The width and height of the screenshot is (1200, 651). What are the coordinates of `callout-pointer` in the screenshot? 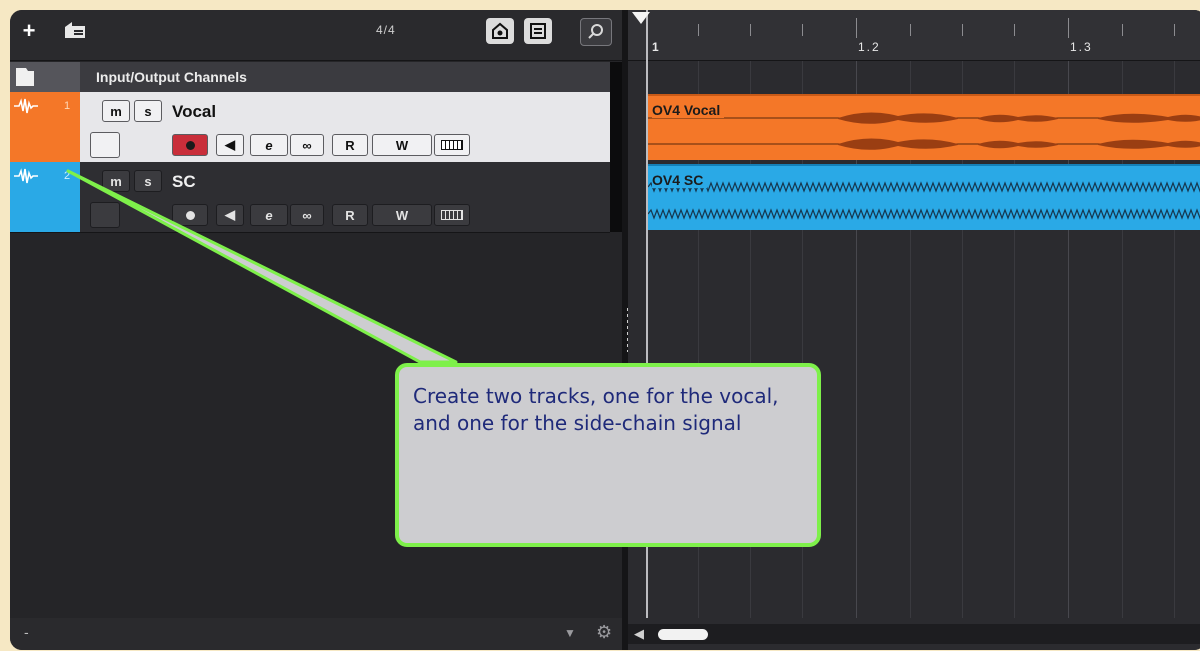 It's located at (262, 266).